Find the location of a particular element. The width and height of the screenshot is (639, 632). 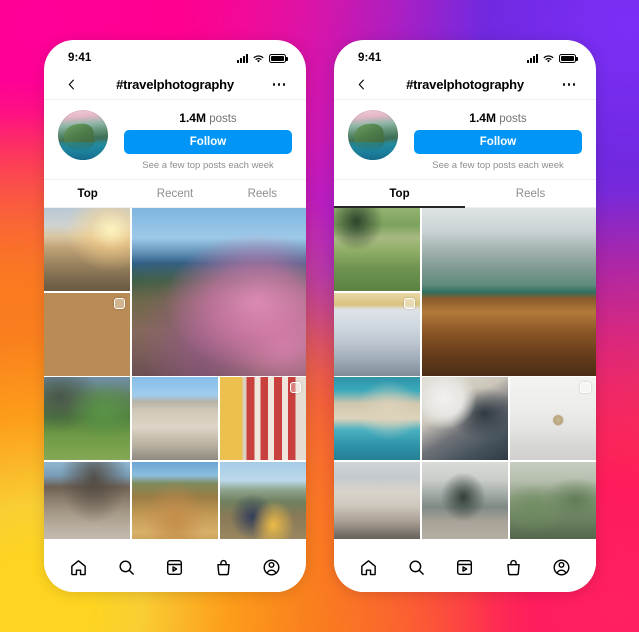

post-beach-sunset is located at coordinates (87, 249).